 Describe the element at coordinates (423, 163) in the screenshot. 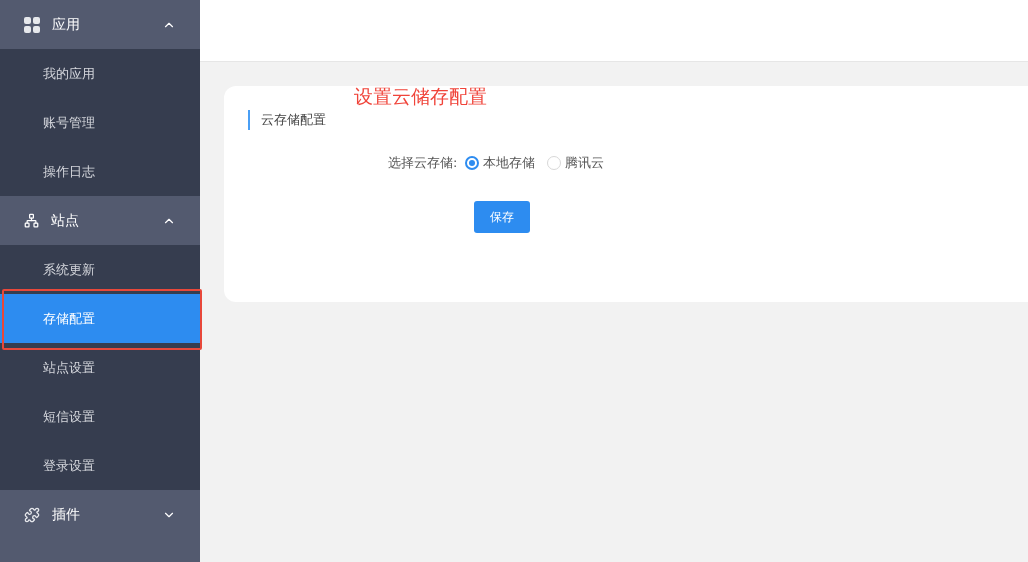

I see `field-label: 选择云存储:` at that location.